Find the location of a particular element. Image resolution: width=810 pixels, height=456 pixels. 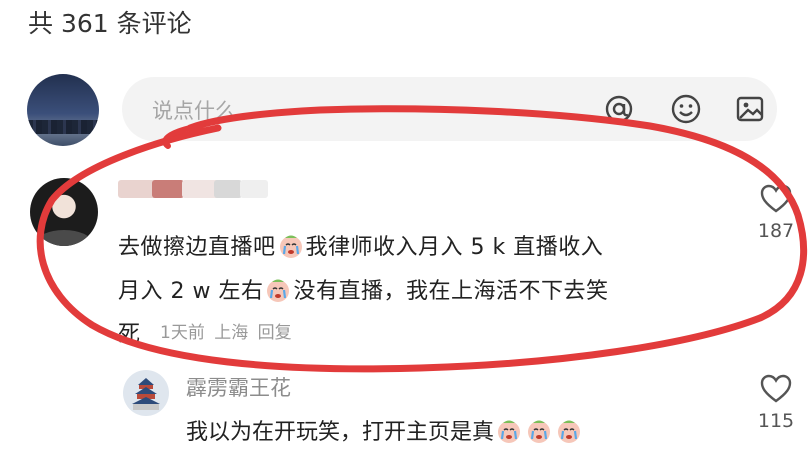

reply-like-button: 115 is located at coordinates (776, 403).